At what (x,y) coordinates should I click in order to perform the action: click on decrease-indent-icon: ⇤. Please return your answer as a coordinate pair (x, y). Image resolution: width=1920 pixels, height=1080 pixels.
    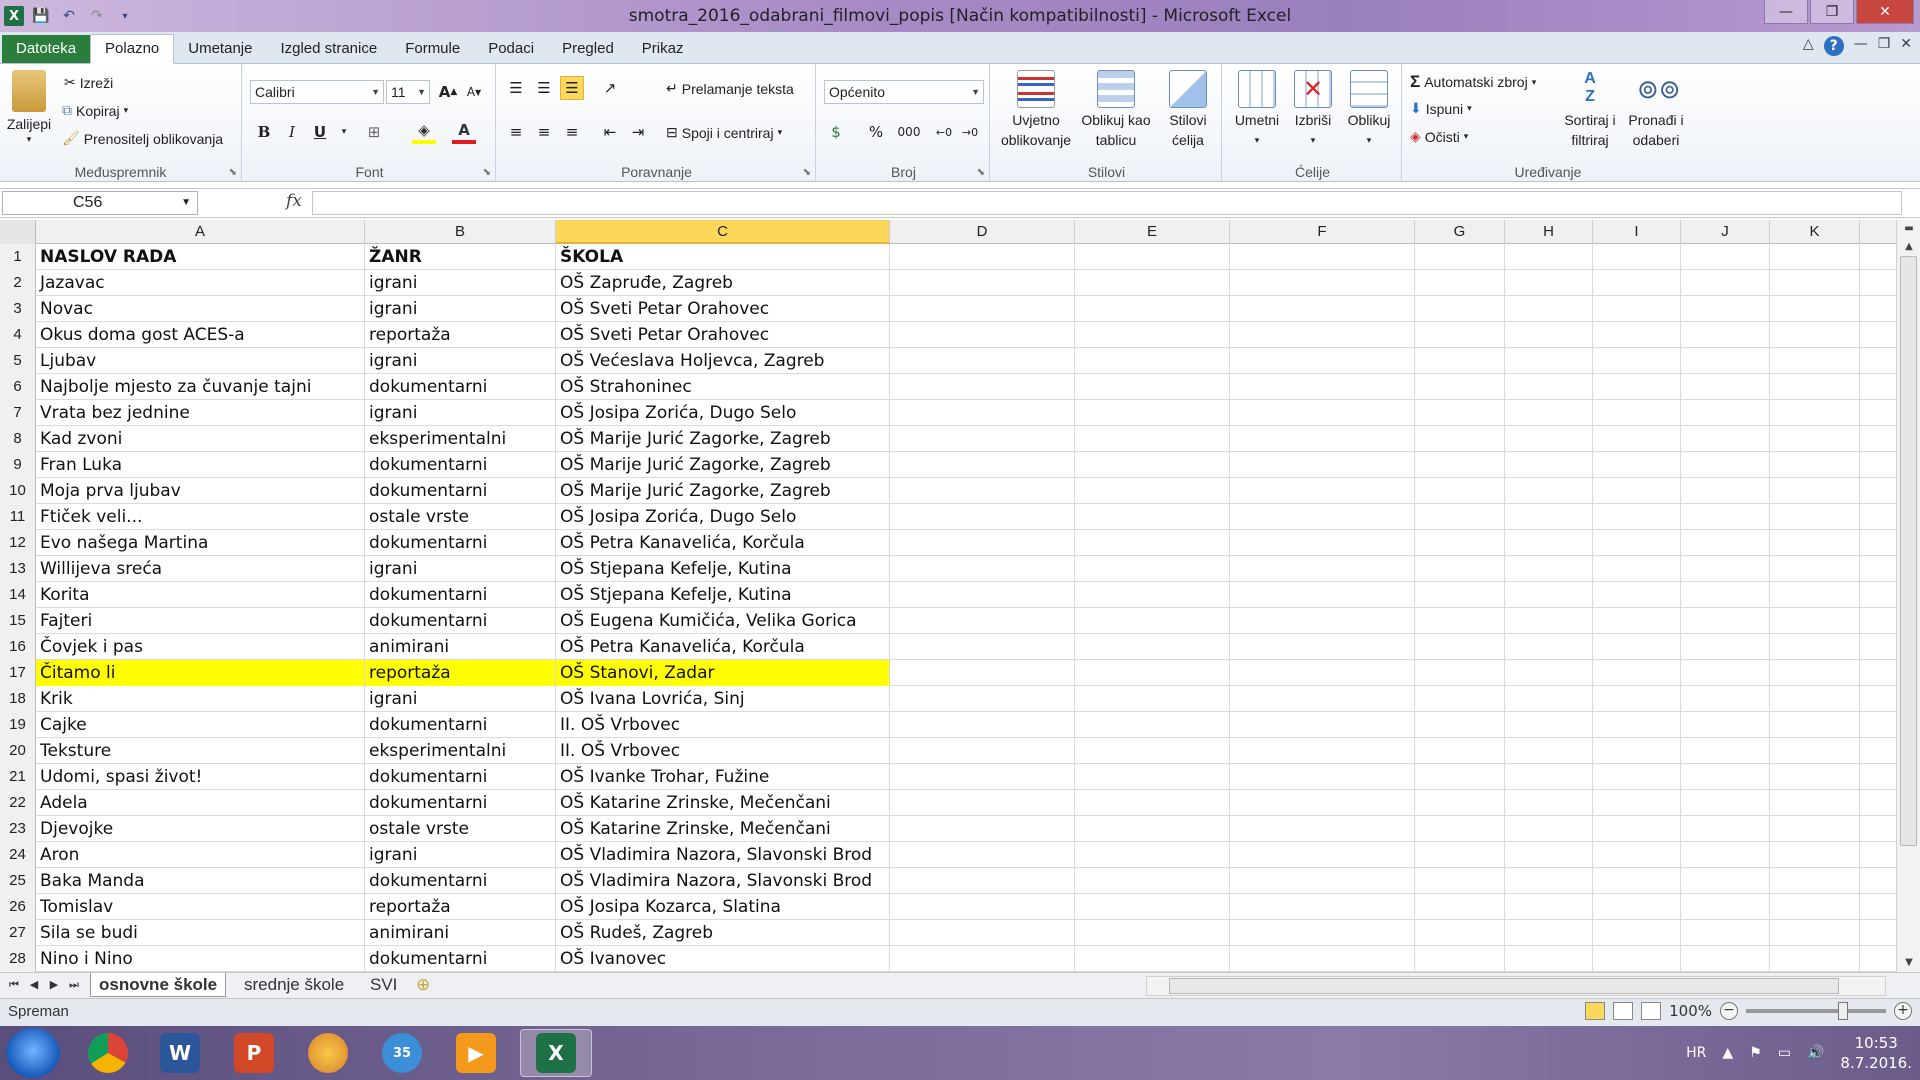
    Looking at the image, I should click on (610, 132).